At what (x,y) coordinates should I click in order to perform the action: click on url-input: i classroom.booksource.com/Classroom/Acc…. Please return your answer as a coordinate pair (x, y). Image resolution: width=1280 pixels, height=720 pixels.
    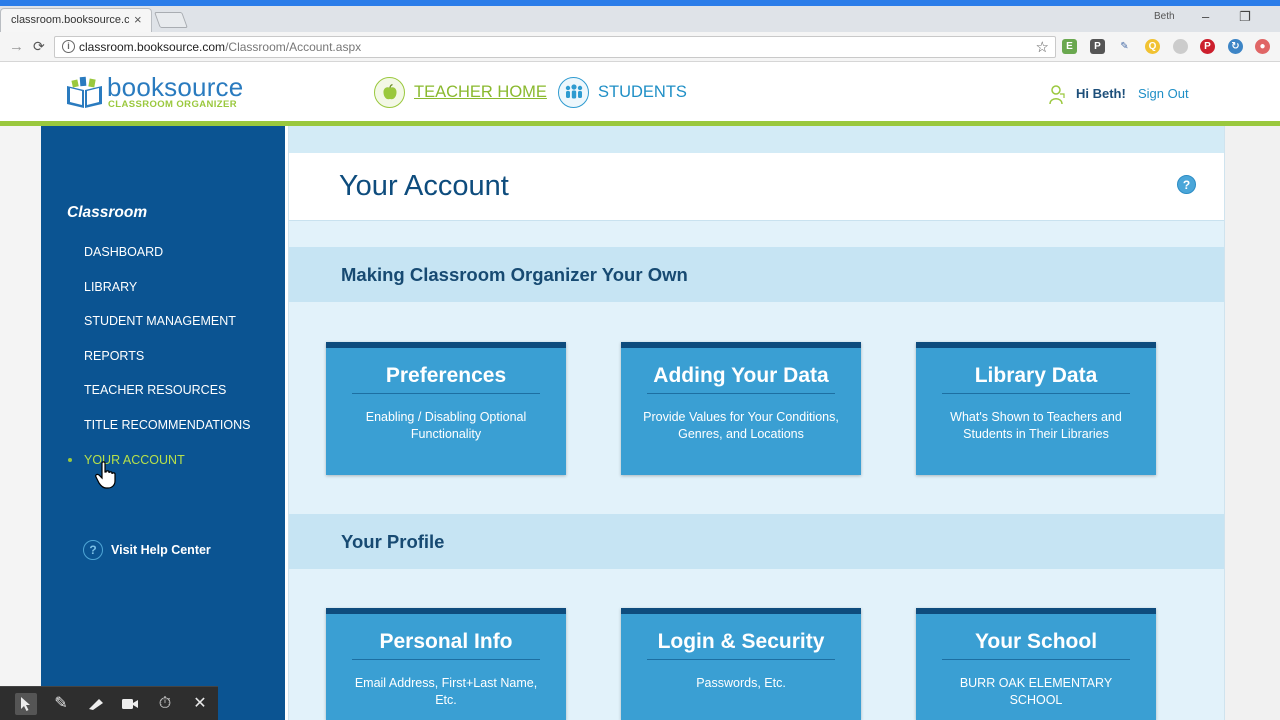
    Looking at the image, I should click on (555, 47).